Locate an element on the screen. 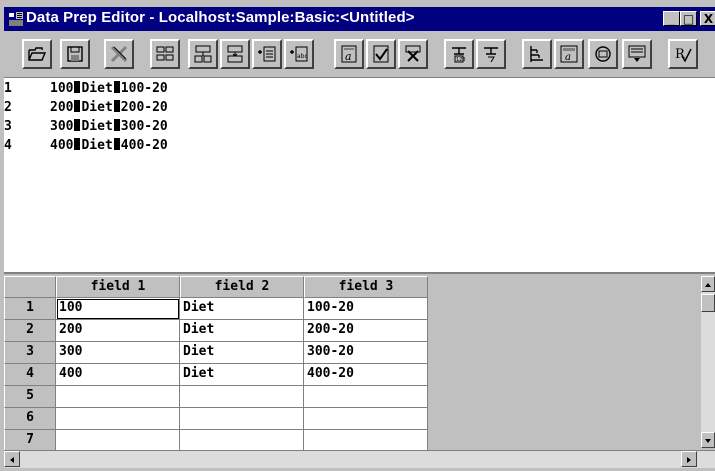 Image resolution: width=715 pixels, height=471 pixels. save-icon is located at coordinates (75, 54).